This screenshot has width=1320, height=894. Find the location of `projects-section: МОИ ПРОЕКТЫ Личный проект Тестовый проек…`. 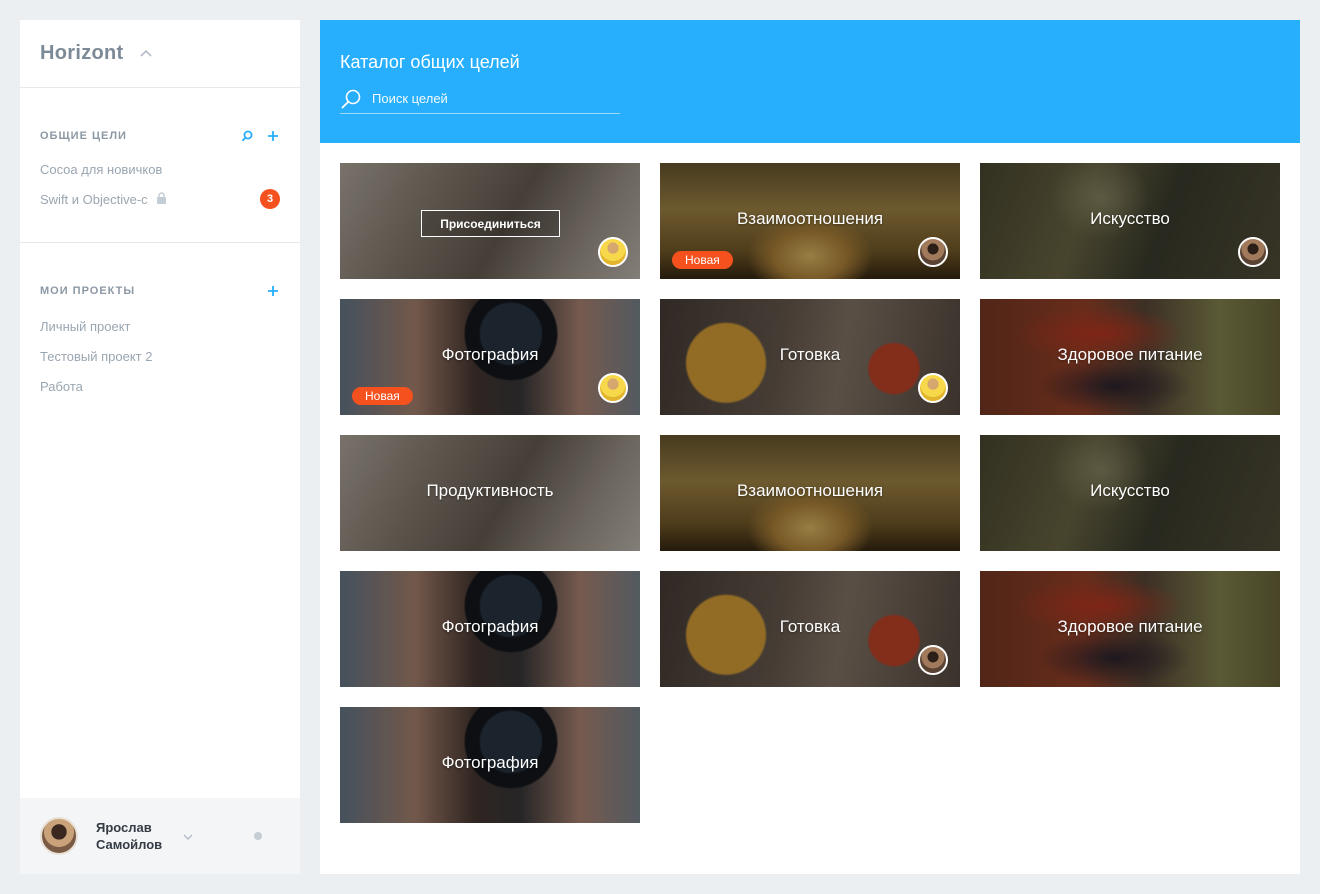

projects-section: МОИ ПРОЕКТЫ Личный проект Тестовый проек… is located at coordinates (160, 322).